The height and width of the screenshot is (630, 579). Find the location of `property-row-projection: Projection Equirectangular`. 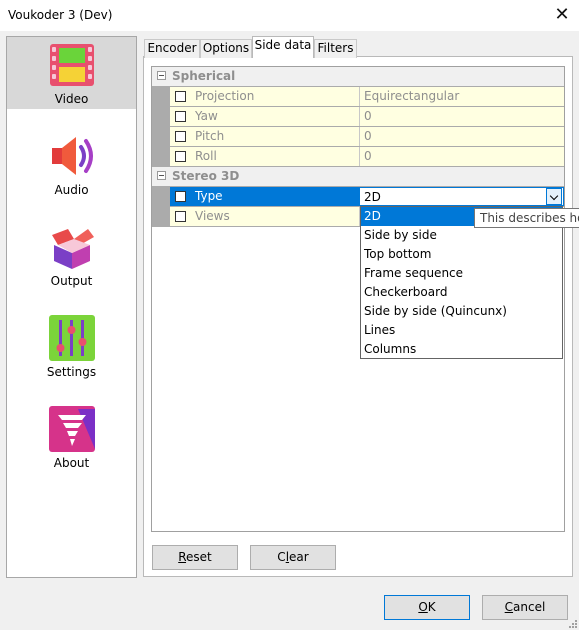

property-row-projection: Projection Equirectangular is located at coordinates (367, 96).